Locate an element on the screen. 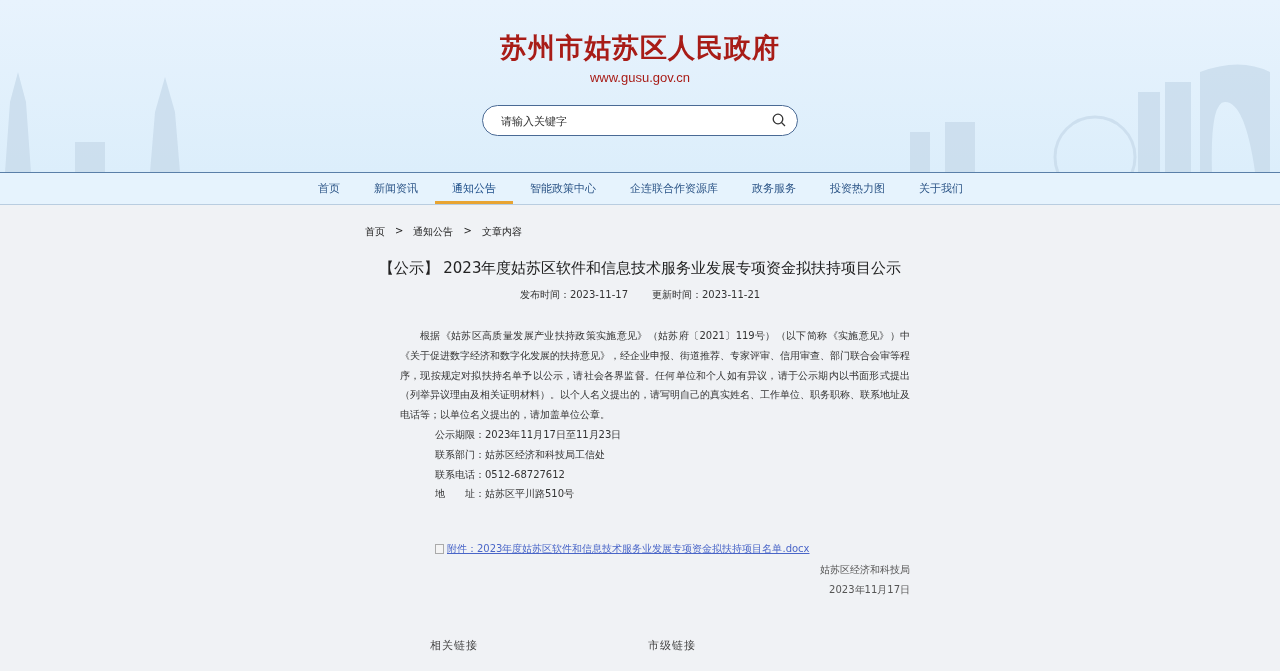  signature: 姑苏区经济和科技局 is located at coordinates (864, 570).